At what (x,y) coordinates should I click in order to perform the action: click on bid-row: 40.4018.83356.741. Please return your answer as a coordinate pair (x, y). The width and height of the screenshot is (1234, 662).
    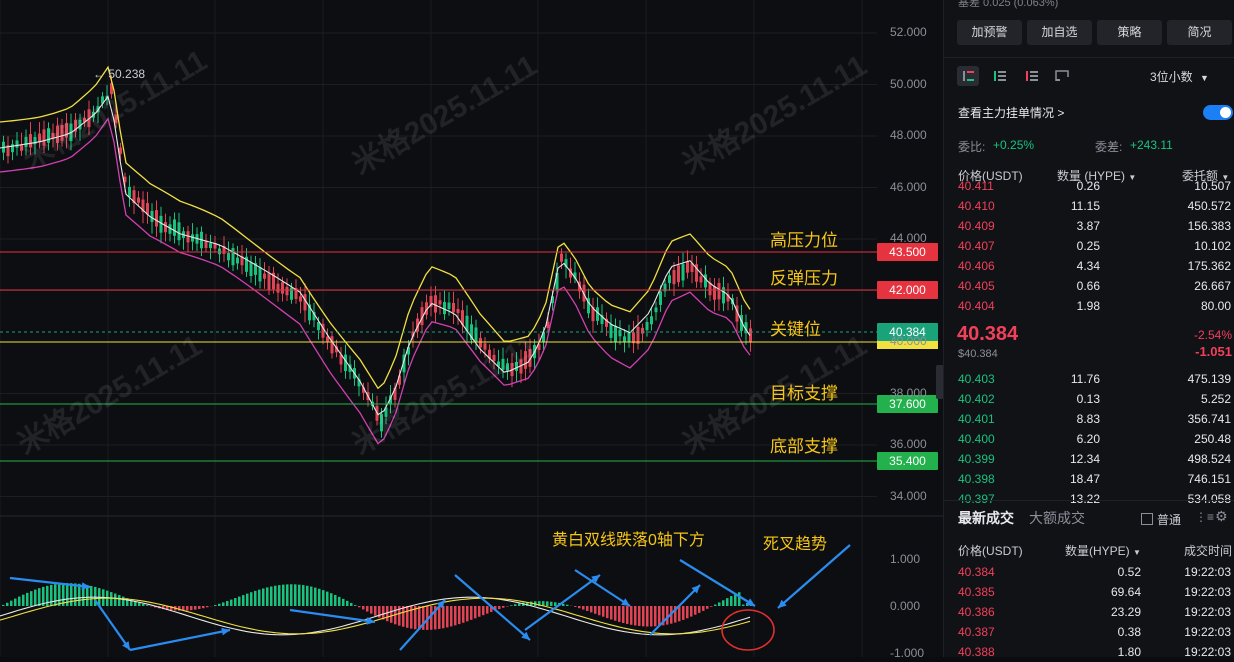
    Looking at the image, I should click on (1089, 419).